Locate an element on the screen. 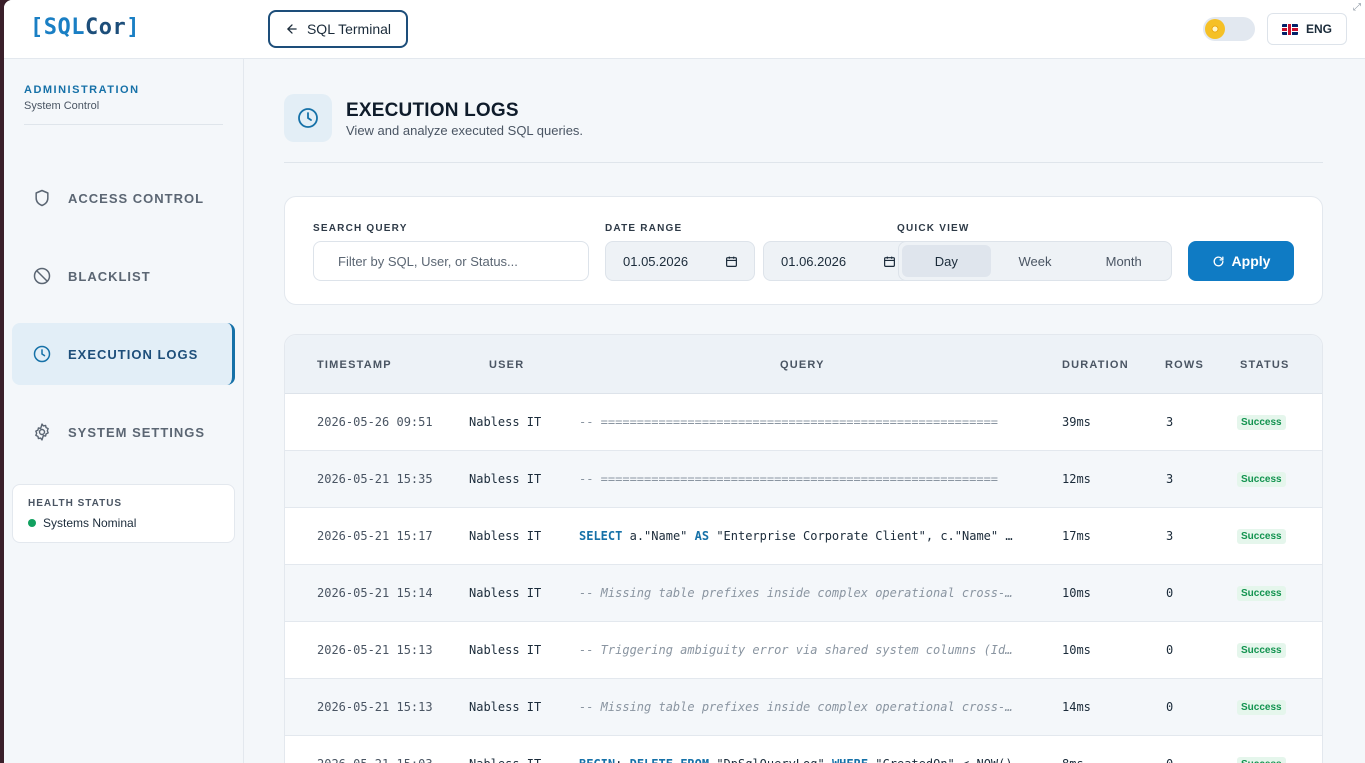 This screenshot has height=763, width=1365. app-logo: [SQLCor] is located at coordinates (85, 27).